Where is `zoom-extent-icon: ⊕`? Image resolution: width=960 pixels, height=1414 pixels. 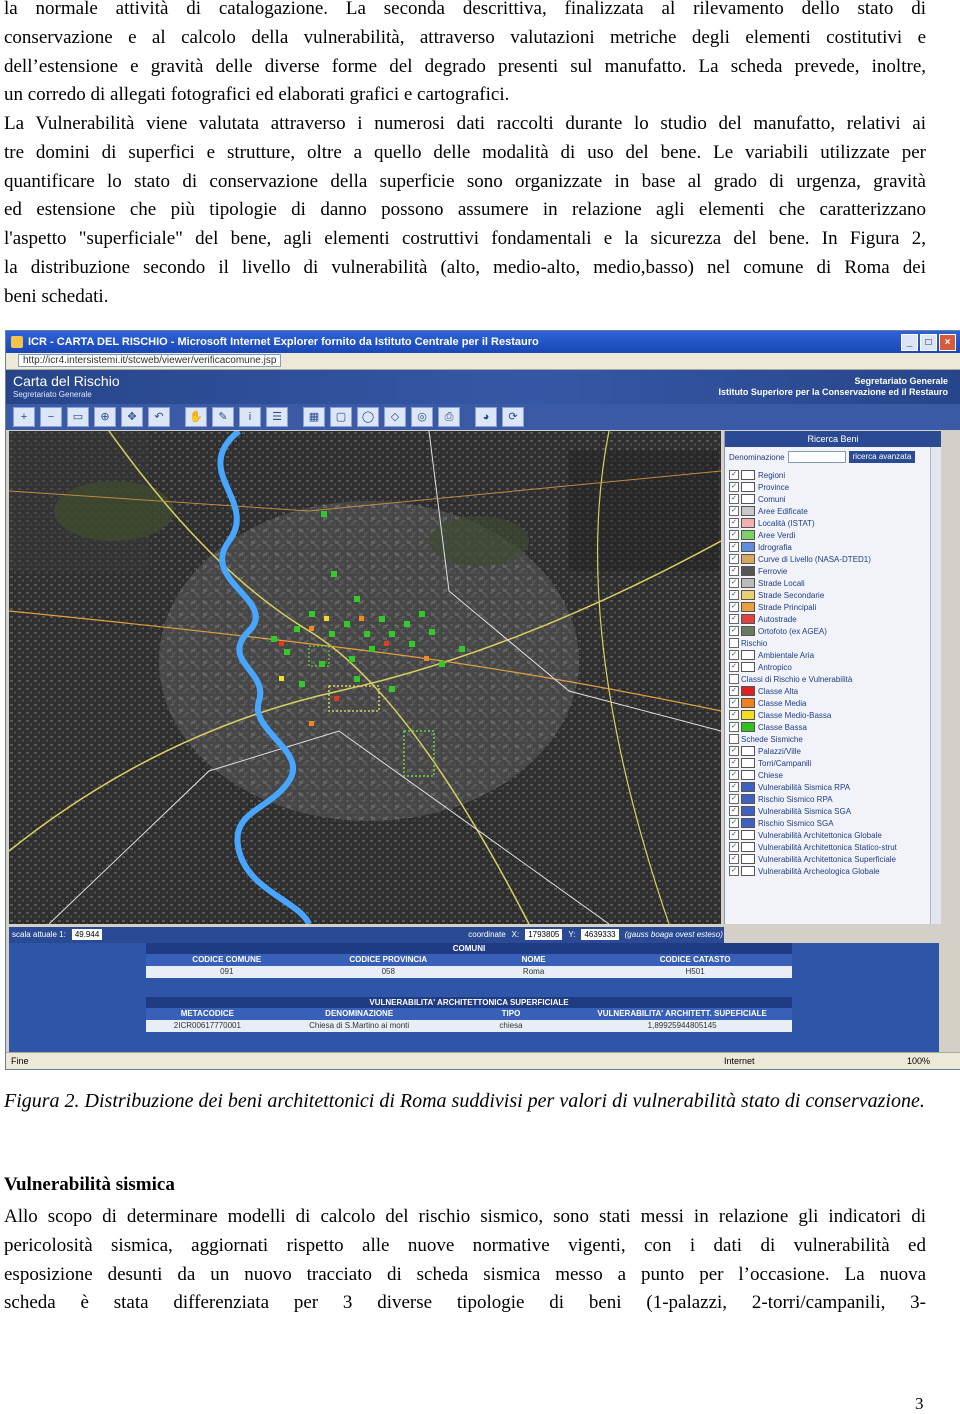
zoom-extent-icon: ⊕ is located at coordinates (105, 417).